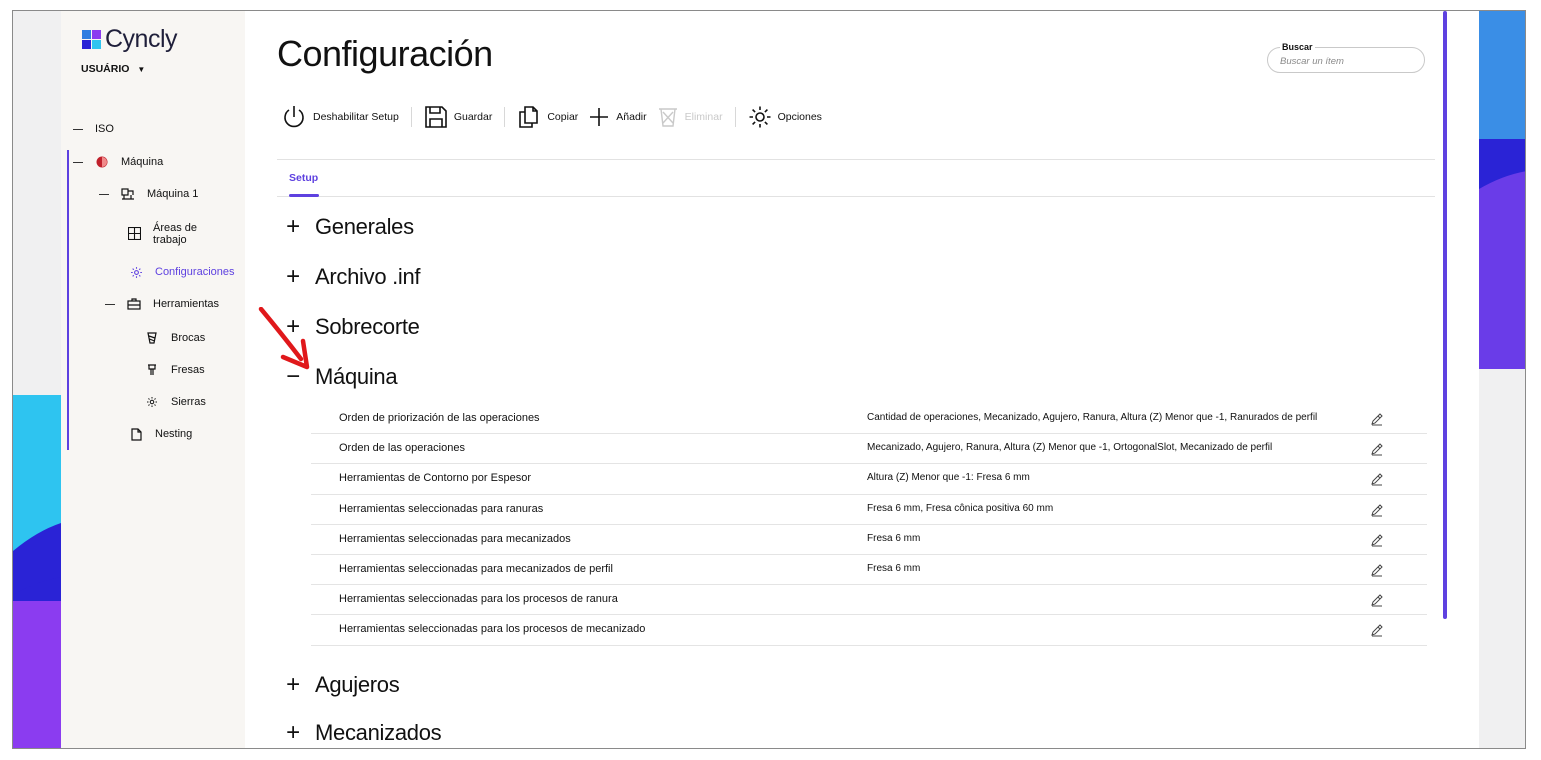  What do you see at coordinates (1502, 379) in the screenshot?
I see `decorative-strip-right` at bounding box center [1502, 379].